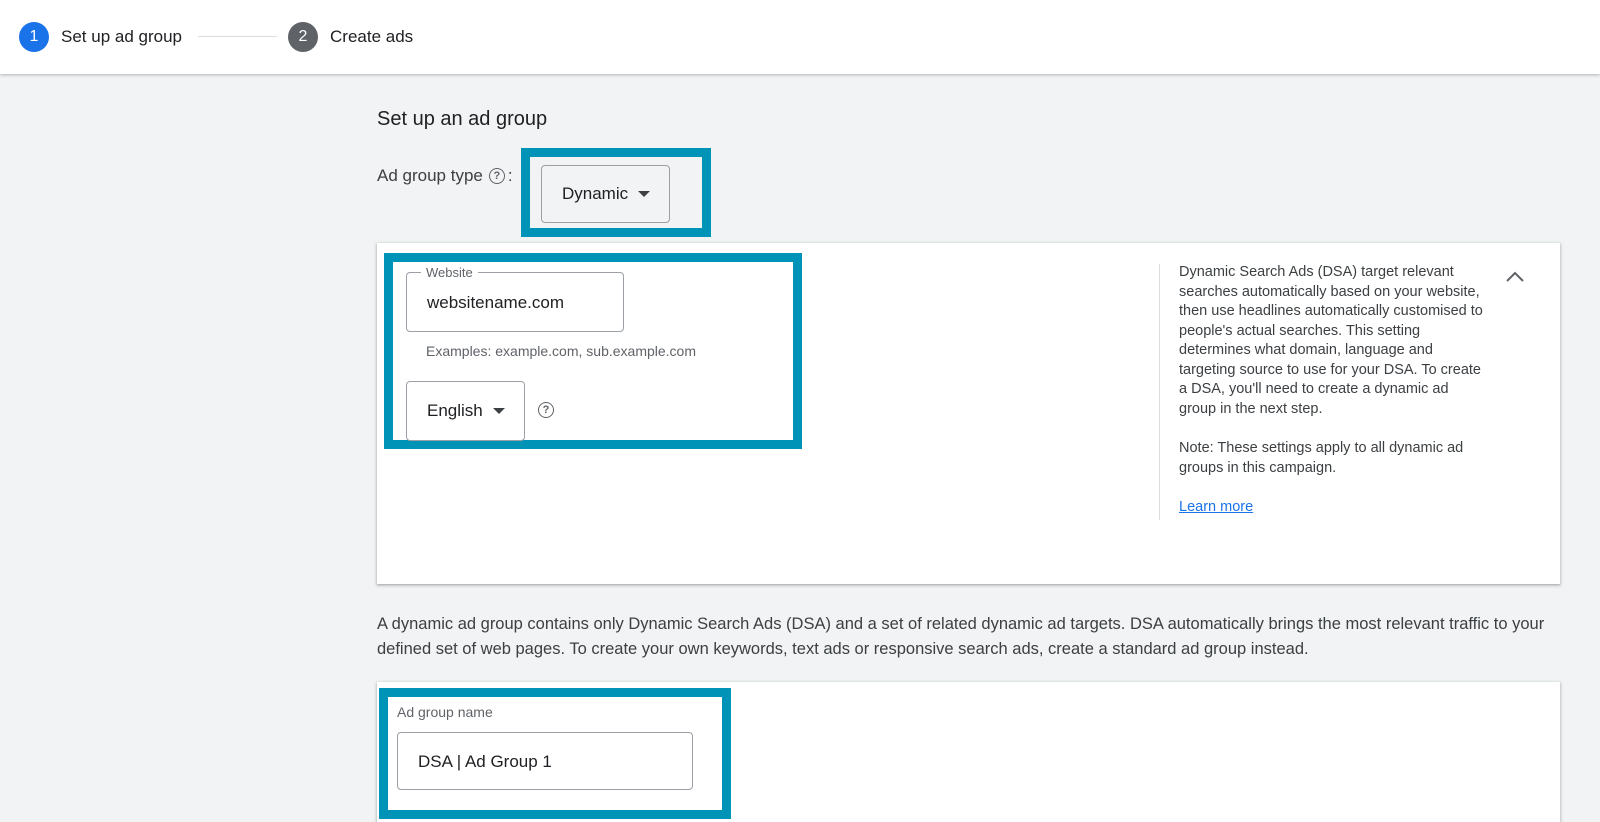 This screenshot has width=1600, height=822. I want to click on website-hint: Examples: example.com, sub.example.com, so click(561, 351).